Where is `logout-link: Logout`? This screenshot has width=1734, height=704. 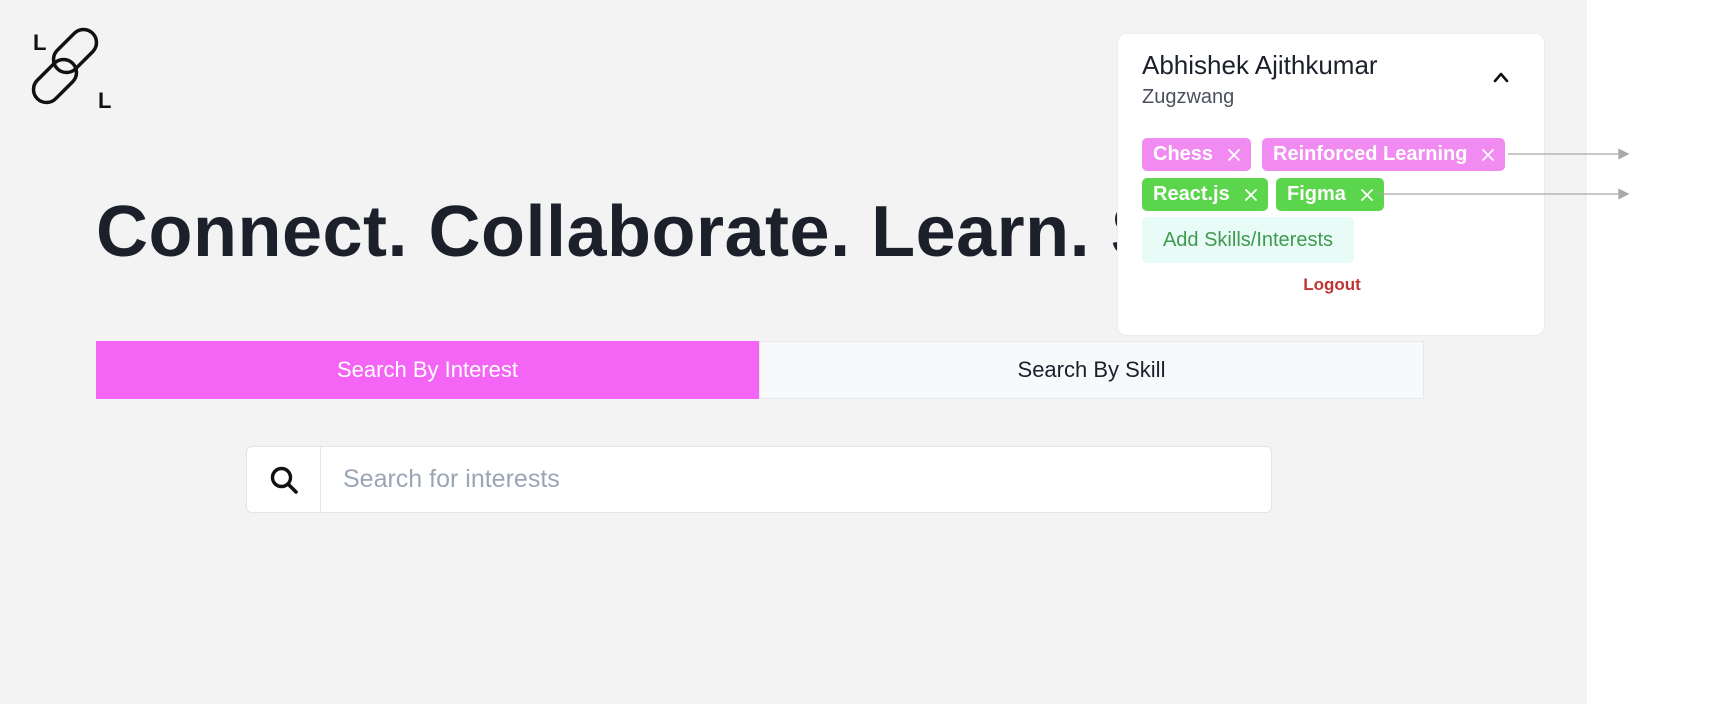
logout-link: Logout is located at coordinates (1332, 285).